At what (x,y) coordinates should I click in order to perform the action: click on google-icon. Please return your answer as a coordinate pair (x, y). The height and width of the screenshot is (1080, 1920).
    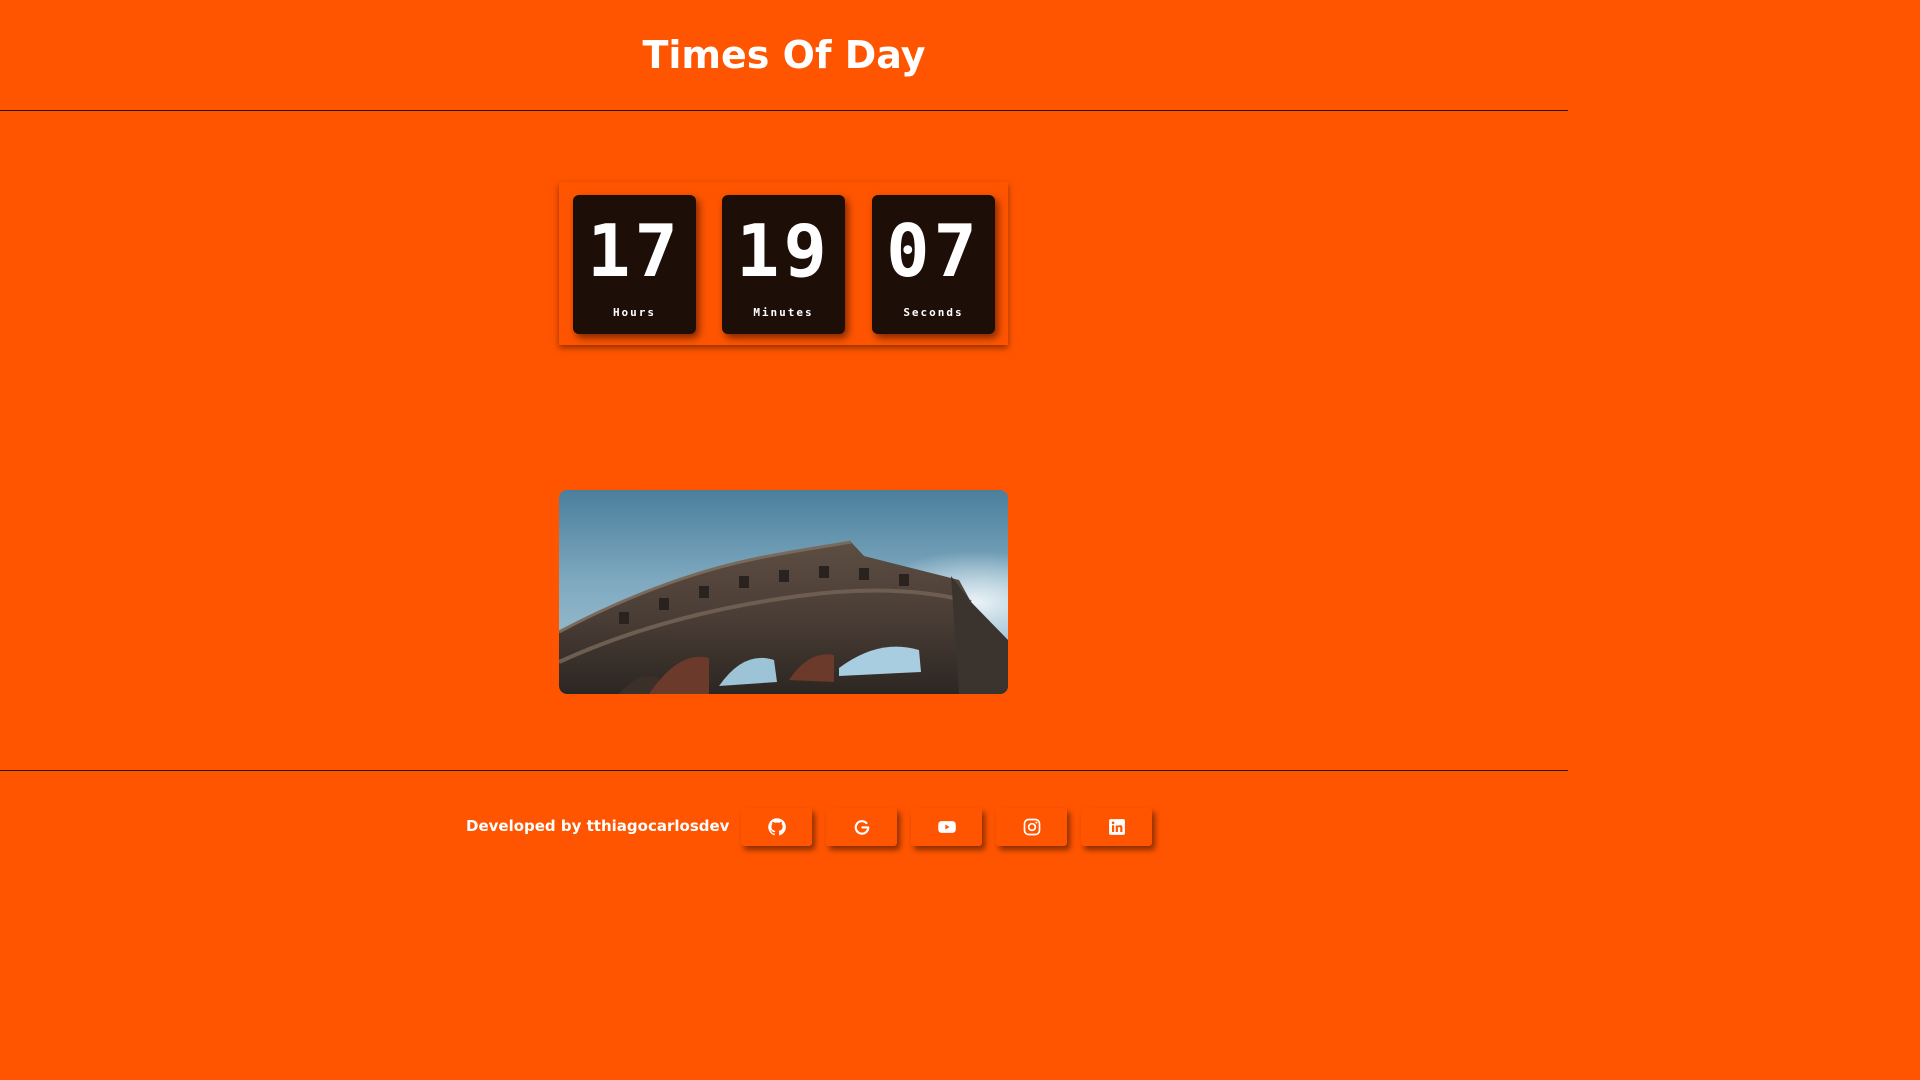
    Looking at the image, I should click on (862, 827).